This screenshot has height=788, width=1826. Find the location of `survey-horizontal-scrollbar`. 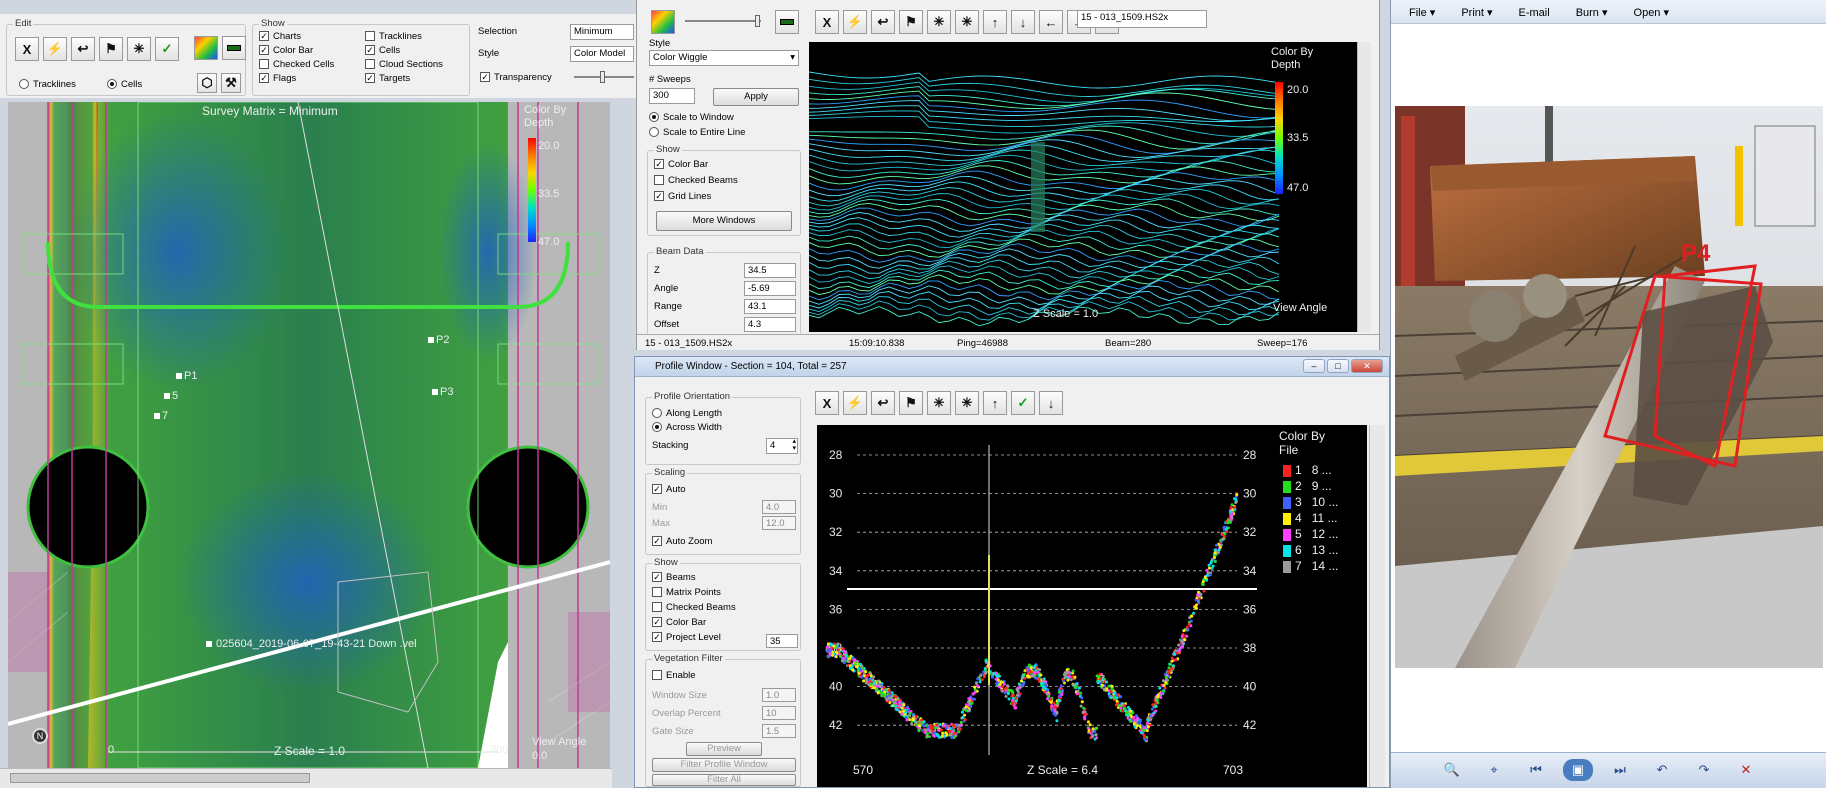

survey-horizontal-scrollbar is located at coordinates (306, 778).